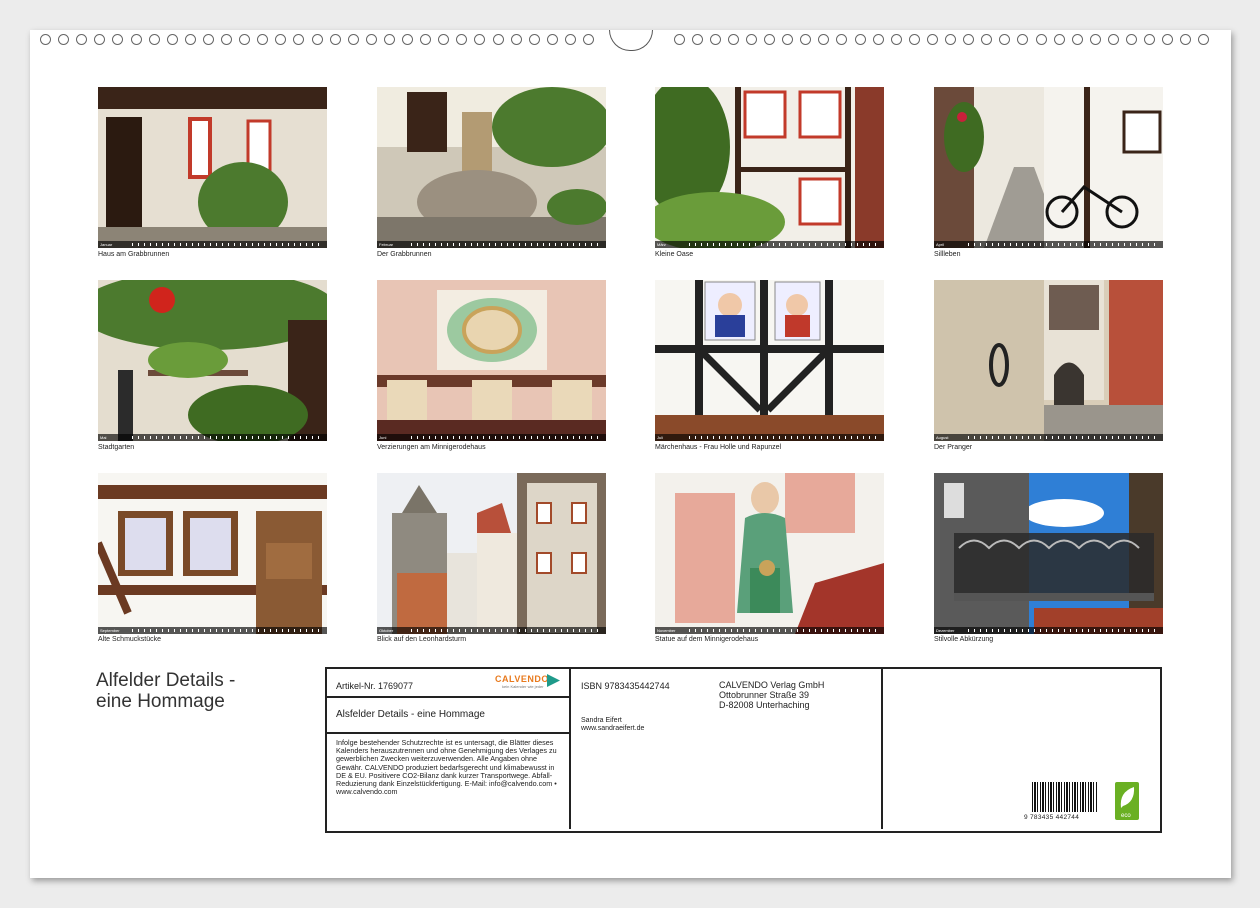 Image resolution: width=1260 pixels, height=908 pixels. What do you see at coordinates (764, 695) in the screenshot?
I see `publisher-line: Ottobrunner Straße 39` at bounding box center [764, 695].